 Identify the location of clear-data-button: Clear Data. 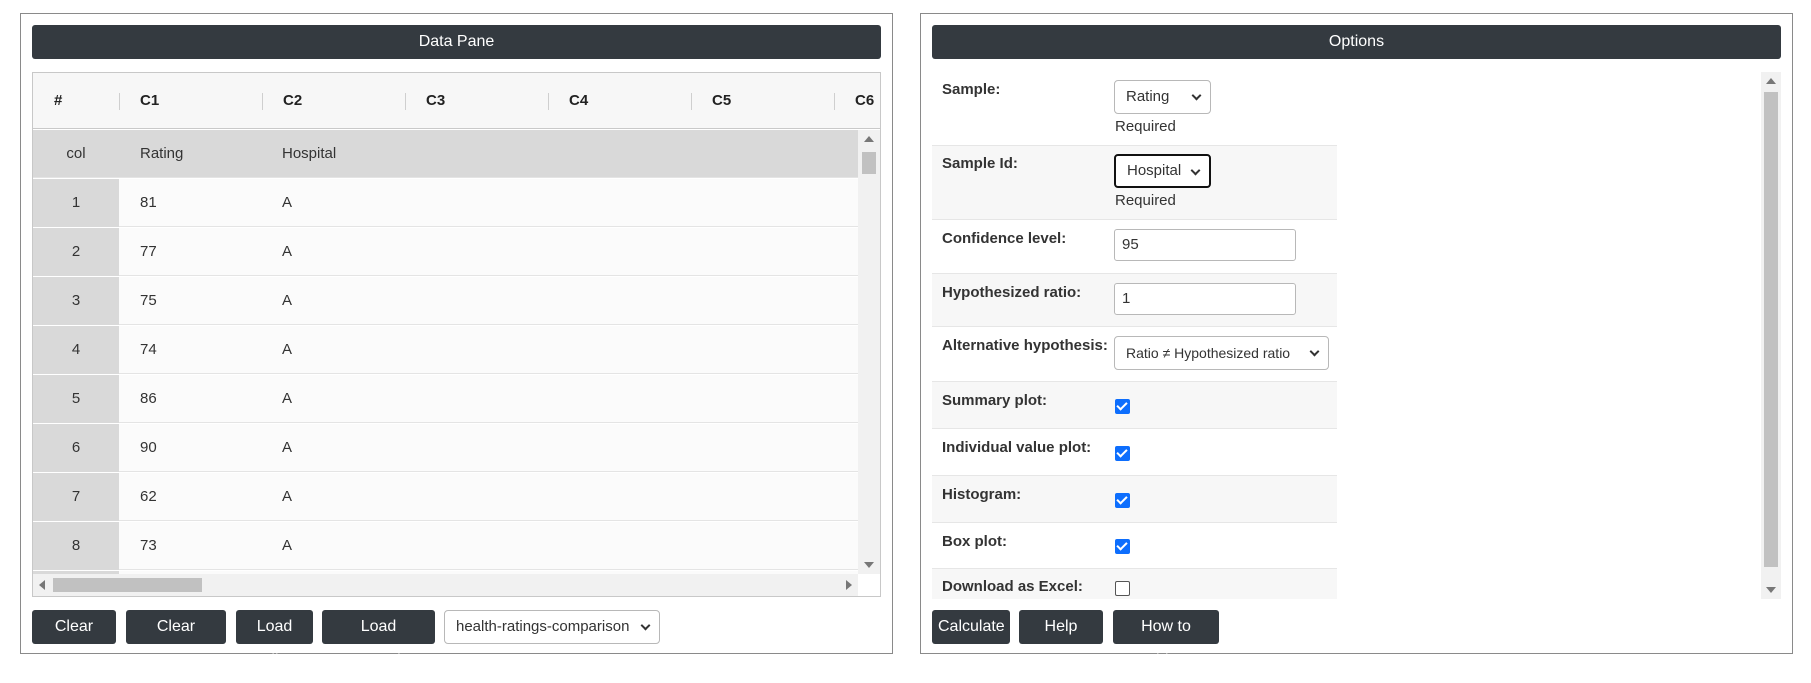
(74, 639).